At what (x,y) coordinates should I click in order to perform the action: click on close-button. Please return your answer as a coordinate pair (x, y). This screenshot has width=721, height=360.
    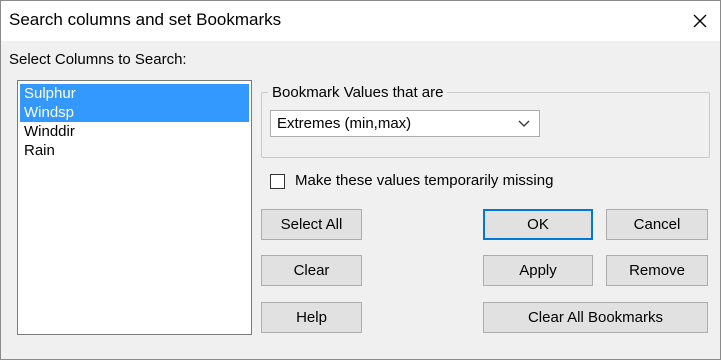
    Looking at the image, I should click on (700, 21).